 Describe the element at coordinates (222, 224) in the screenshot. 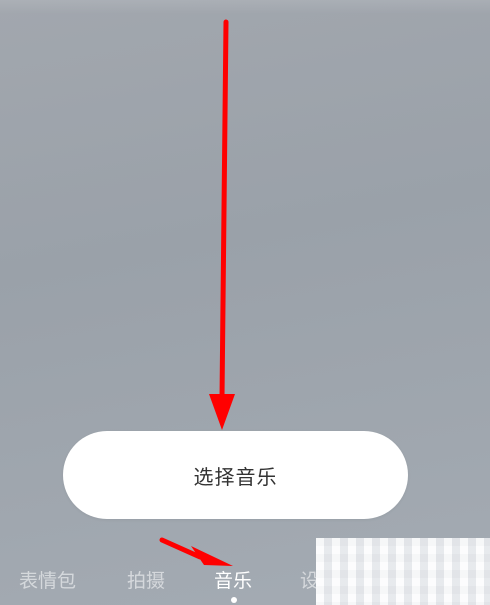

I see `arrow-down-icon` at that location.